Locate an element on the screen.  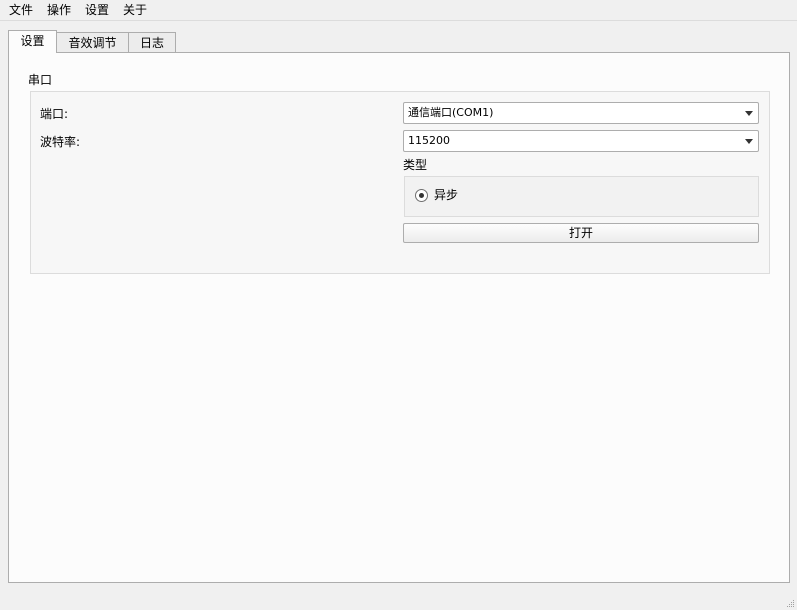
port-label: 端口: is located at coordinates (54, 114).